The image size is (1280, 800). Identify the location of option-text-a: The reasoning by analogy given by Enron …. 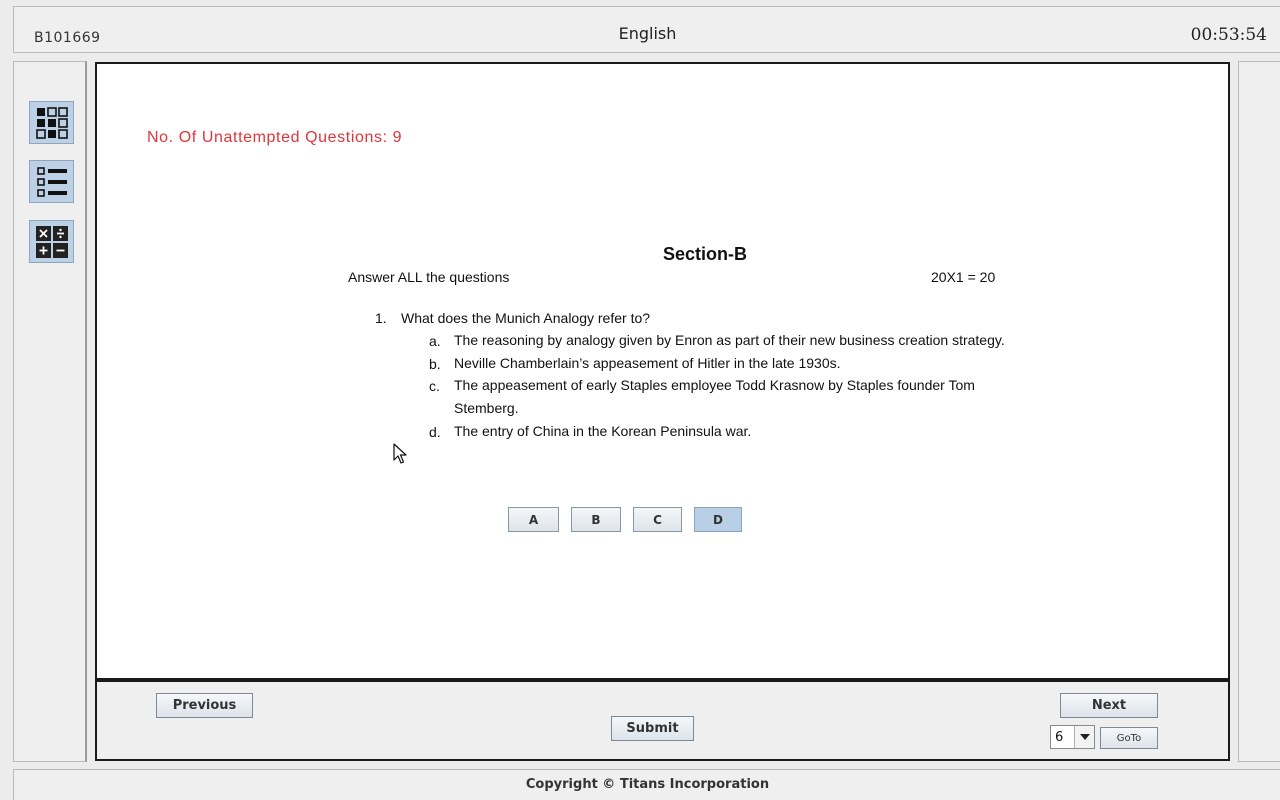
(729, 340).